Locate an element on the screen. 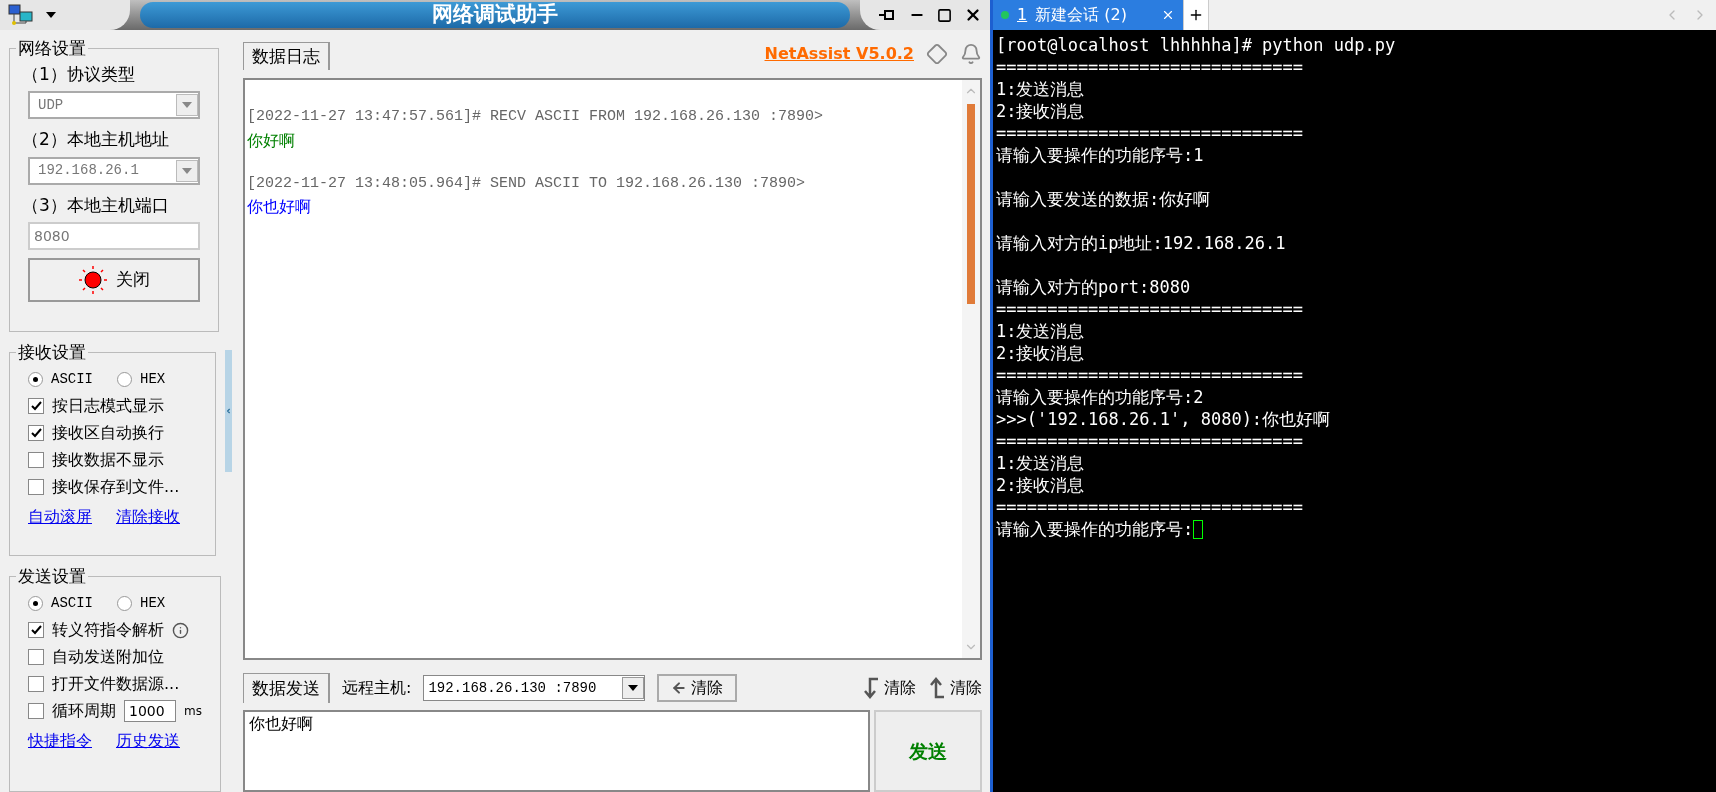 The image size is (1716, 792). checkbox-label: 按日志模式显示 is located at coordinates (108, 406).